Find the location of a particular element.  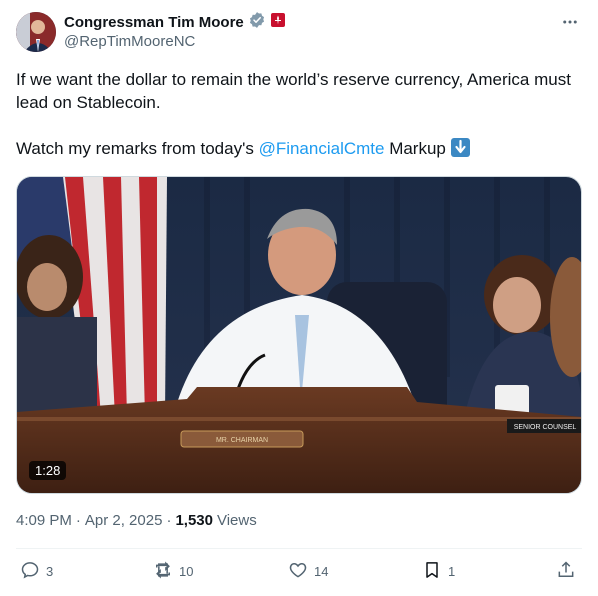

nameplate-chairman: MR. CHAIRMAN is located at coordinates (242, 440).